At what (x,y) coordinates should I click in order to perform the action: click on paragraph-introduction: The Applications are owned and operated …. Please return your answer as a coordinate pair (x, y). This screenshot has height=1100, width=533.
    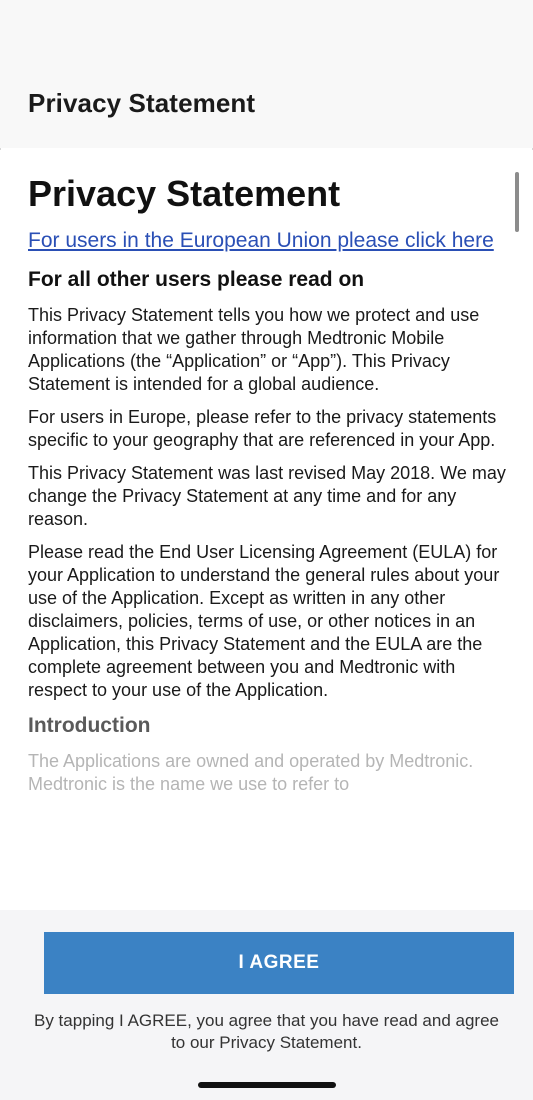
    Looking at the image, I should click on (251, 772).